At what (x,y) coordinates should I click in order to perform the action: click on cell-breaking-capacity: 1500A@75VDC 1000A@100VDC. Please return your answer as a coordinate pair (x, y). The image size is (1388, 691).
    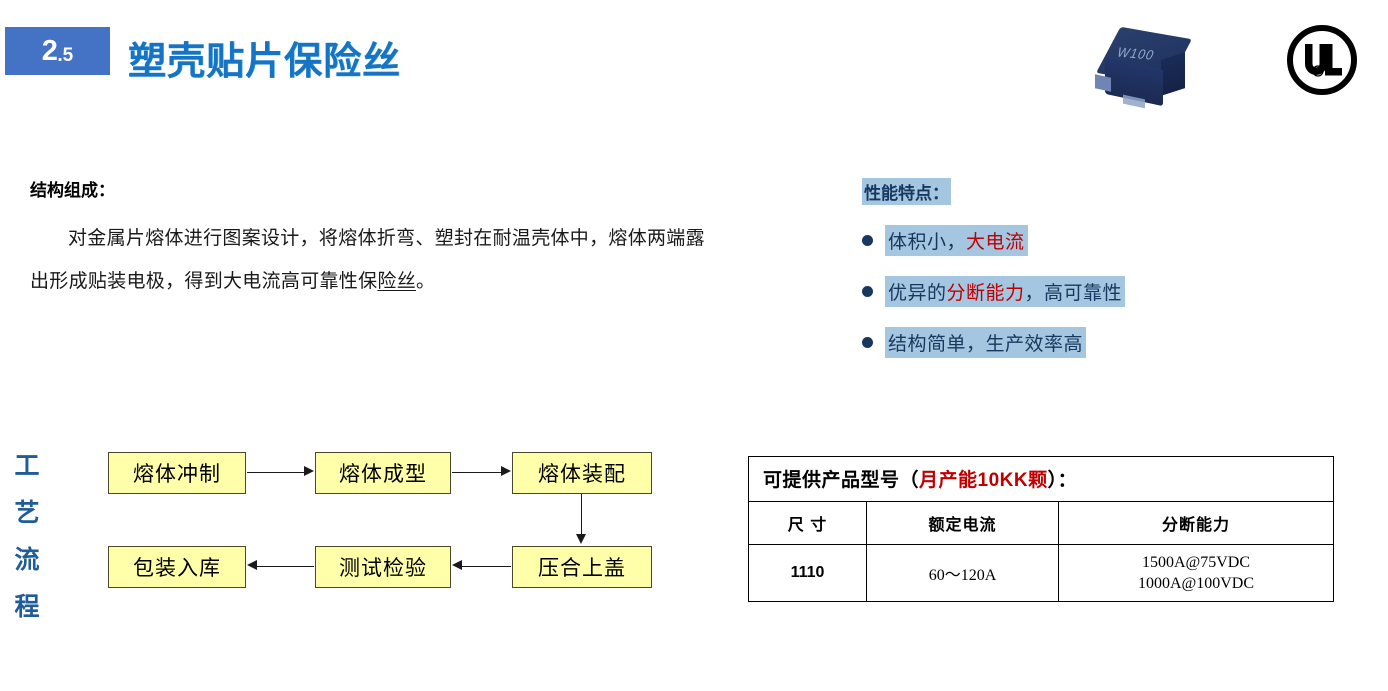
    Looking at the image, I should click on (1196, 573).